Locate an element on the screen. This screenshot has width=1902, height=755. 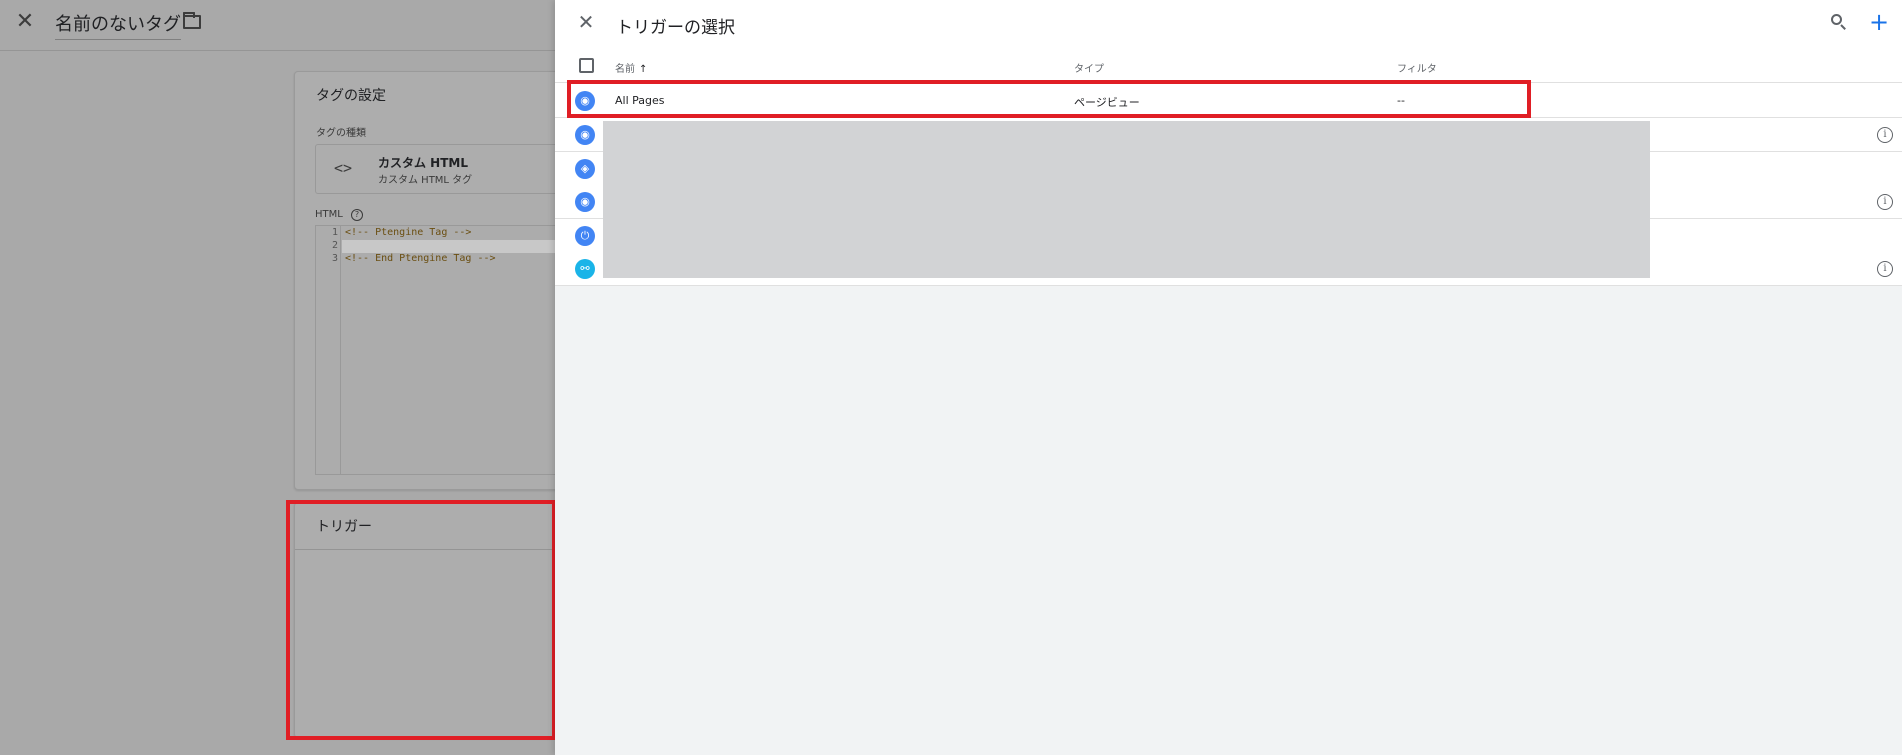
redacted-area is located at coordinates (1126, 199).